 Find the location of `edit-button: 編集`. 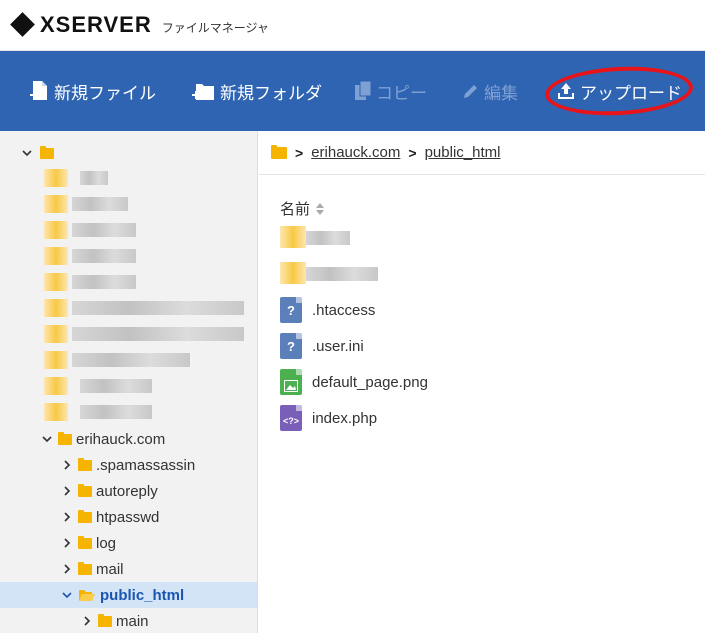

edit-button: 編集 is located at coordinates (490, 91).